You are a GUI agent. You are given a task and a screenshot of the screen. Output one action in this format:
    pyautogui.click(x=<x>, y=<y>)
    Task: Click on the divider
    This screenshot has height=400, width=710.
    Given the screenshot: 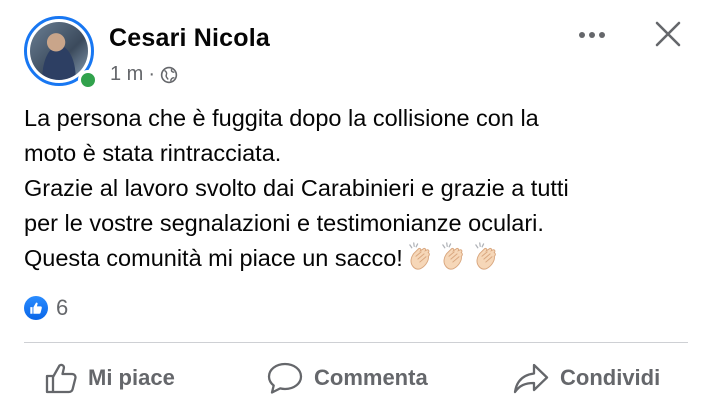 What is the action you would take?
    pyautogui.click(x=356, y=342)
    